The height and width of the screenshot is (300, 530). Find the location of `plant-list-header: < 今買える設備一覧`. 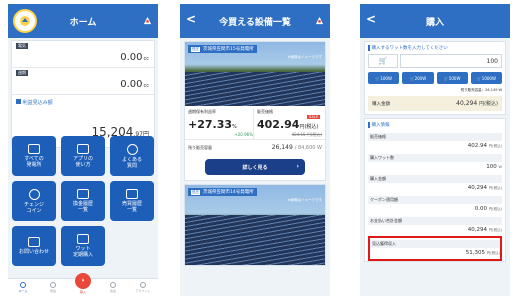

plant-list-header: < 今買える設備一覧 is located at coordinates (255, 21).